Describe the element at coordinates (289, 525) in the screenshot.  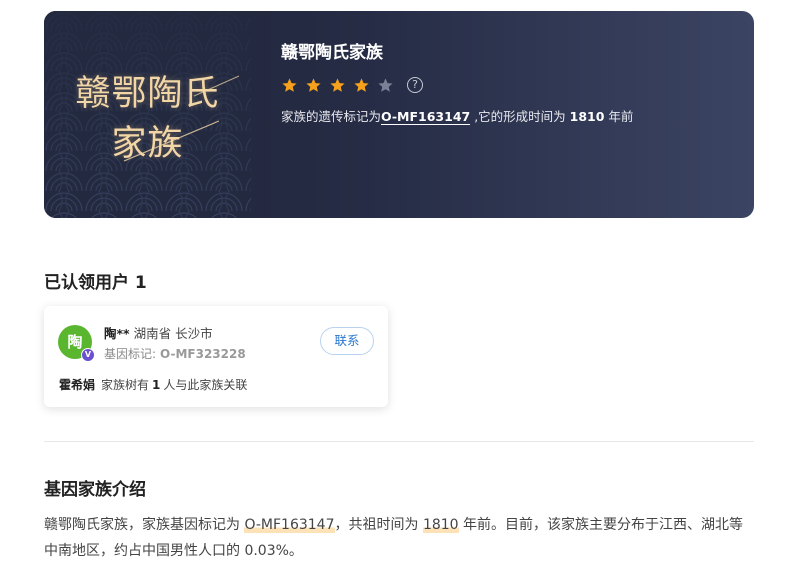
I see `intro-marker: O-MF163147` at that location.